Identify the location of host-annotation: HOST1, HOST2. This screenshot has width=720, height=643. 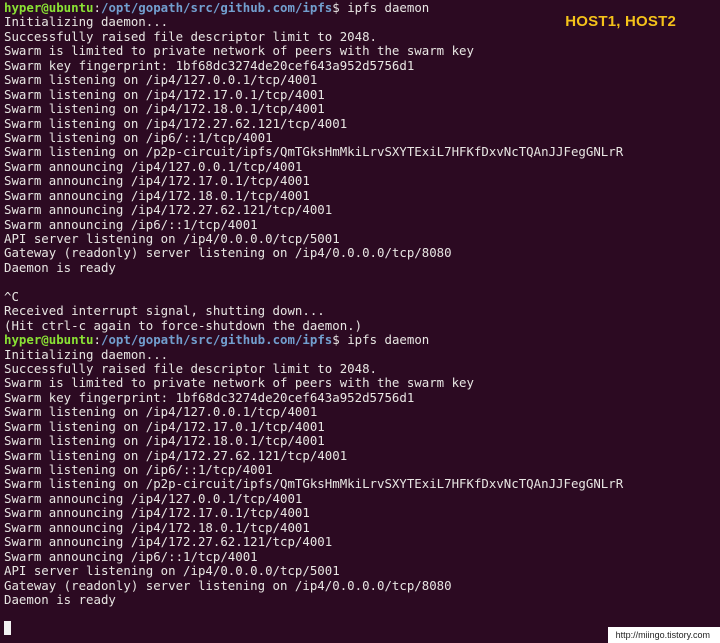
(620, 21).